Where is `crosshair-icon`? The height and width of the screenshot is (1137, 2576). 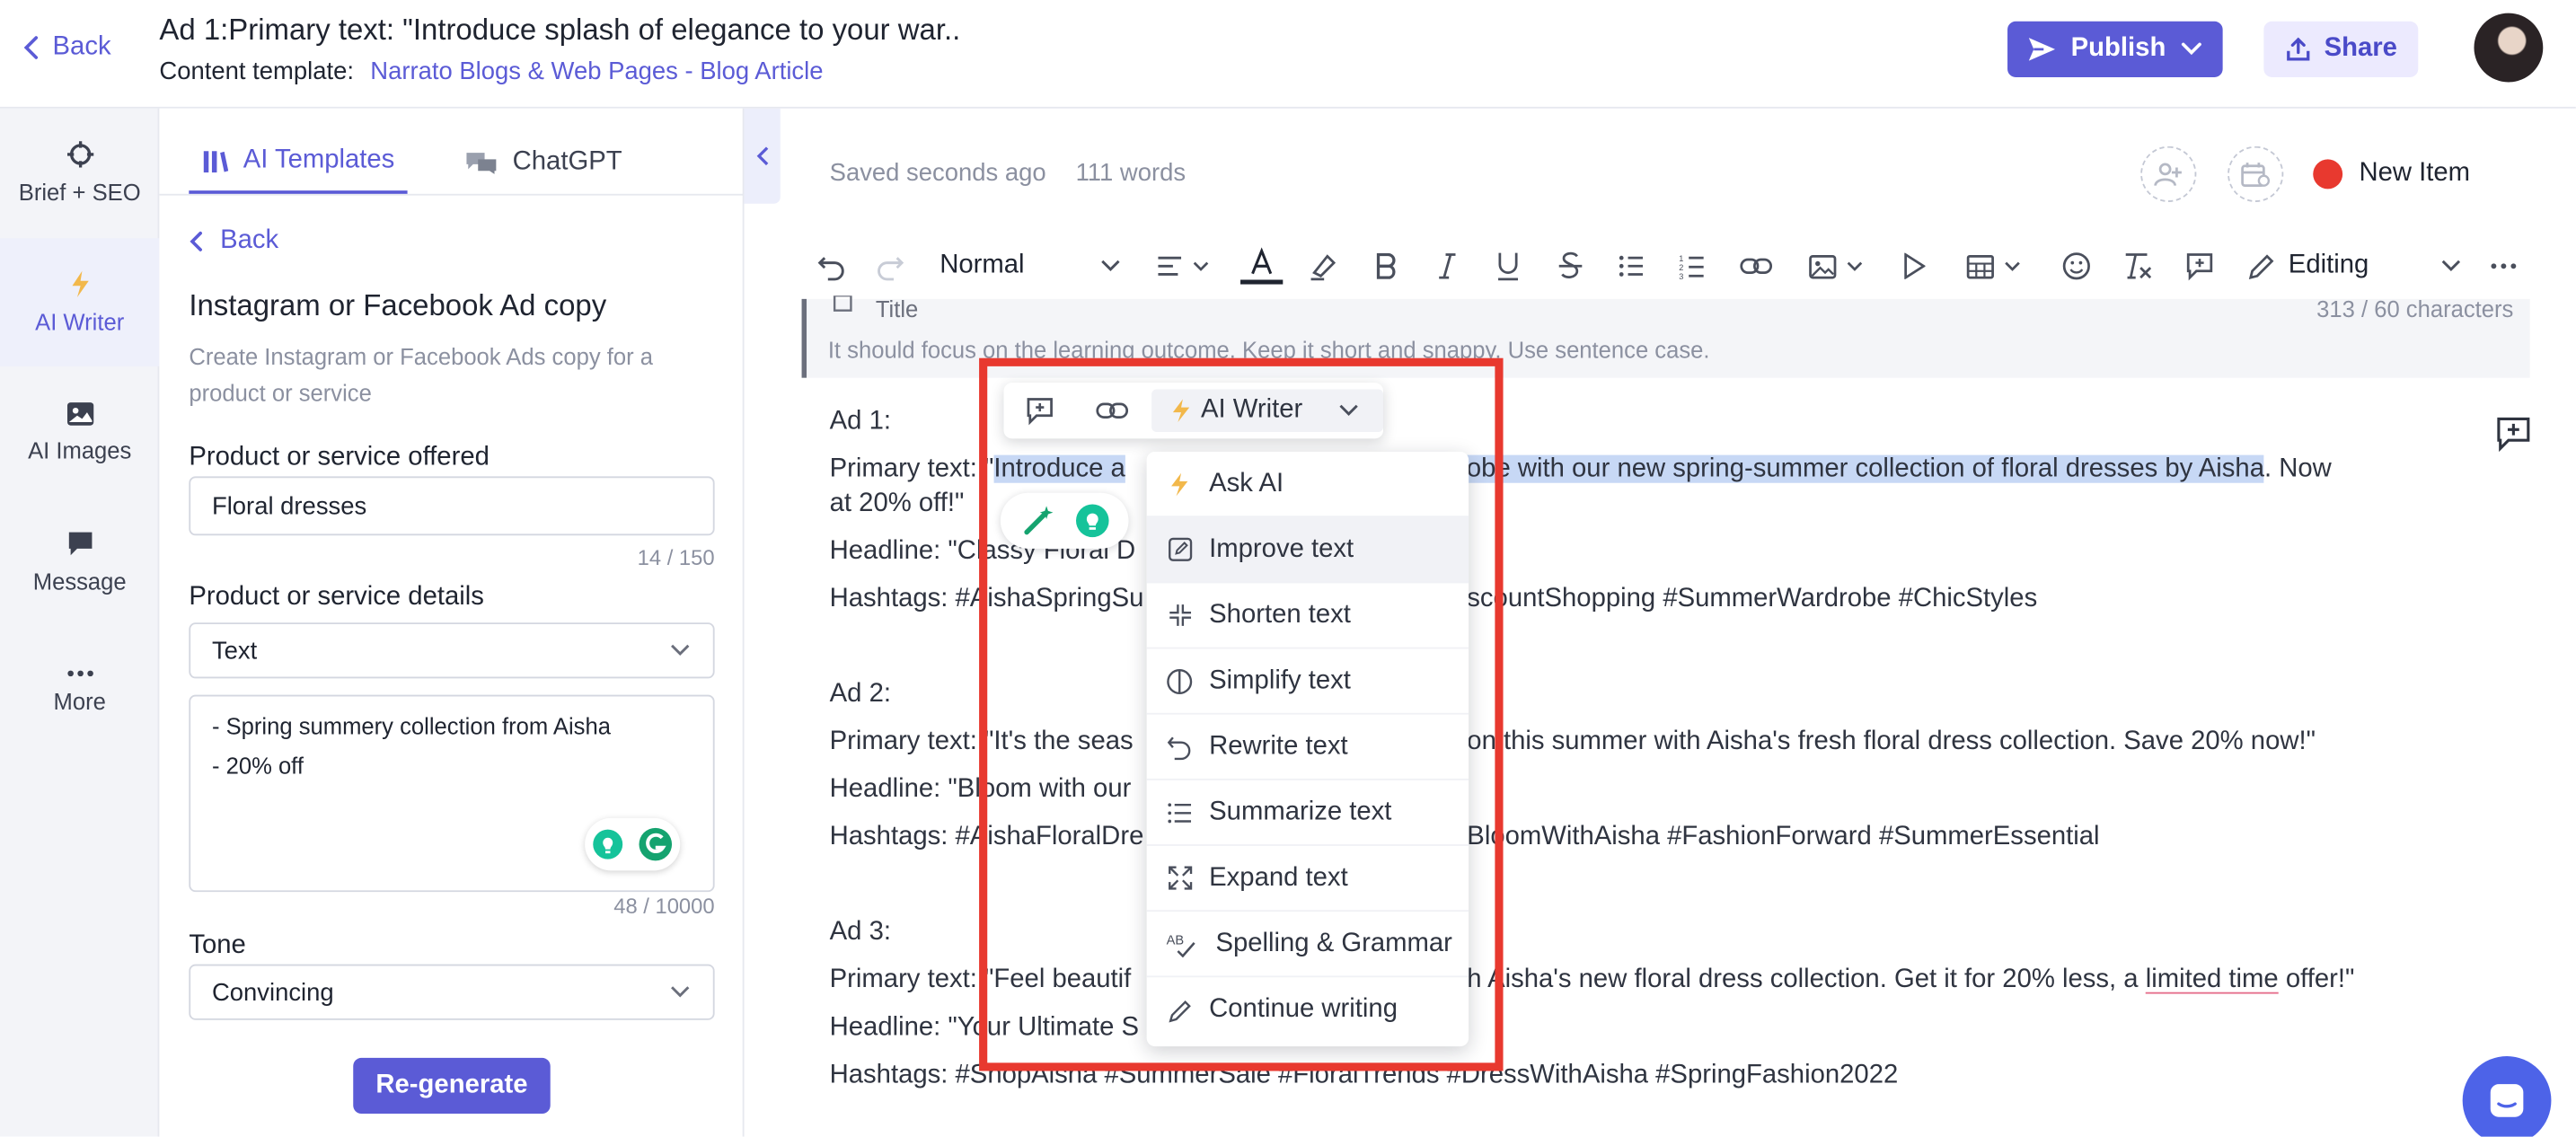 crosshair-icon is located at coordinates (79, 154).